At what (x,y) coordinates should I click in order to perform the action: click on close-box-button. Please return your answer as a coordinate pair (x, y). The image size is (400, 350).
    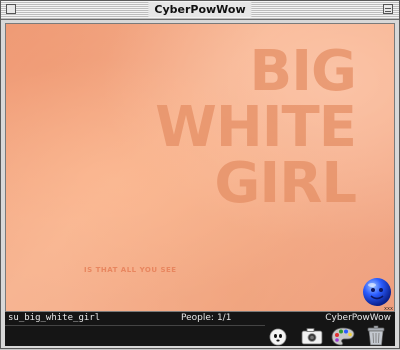
    Looking at the image, I should click on (11, 9).